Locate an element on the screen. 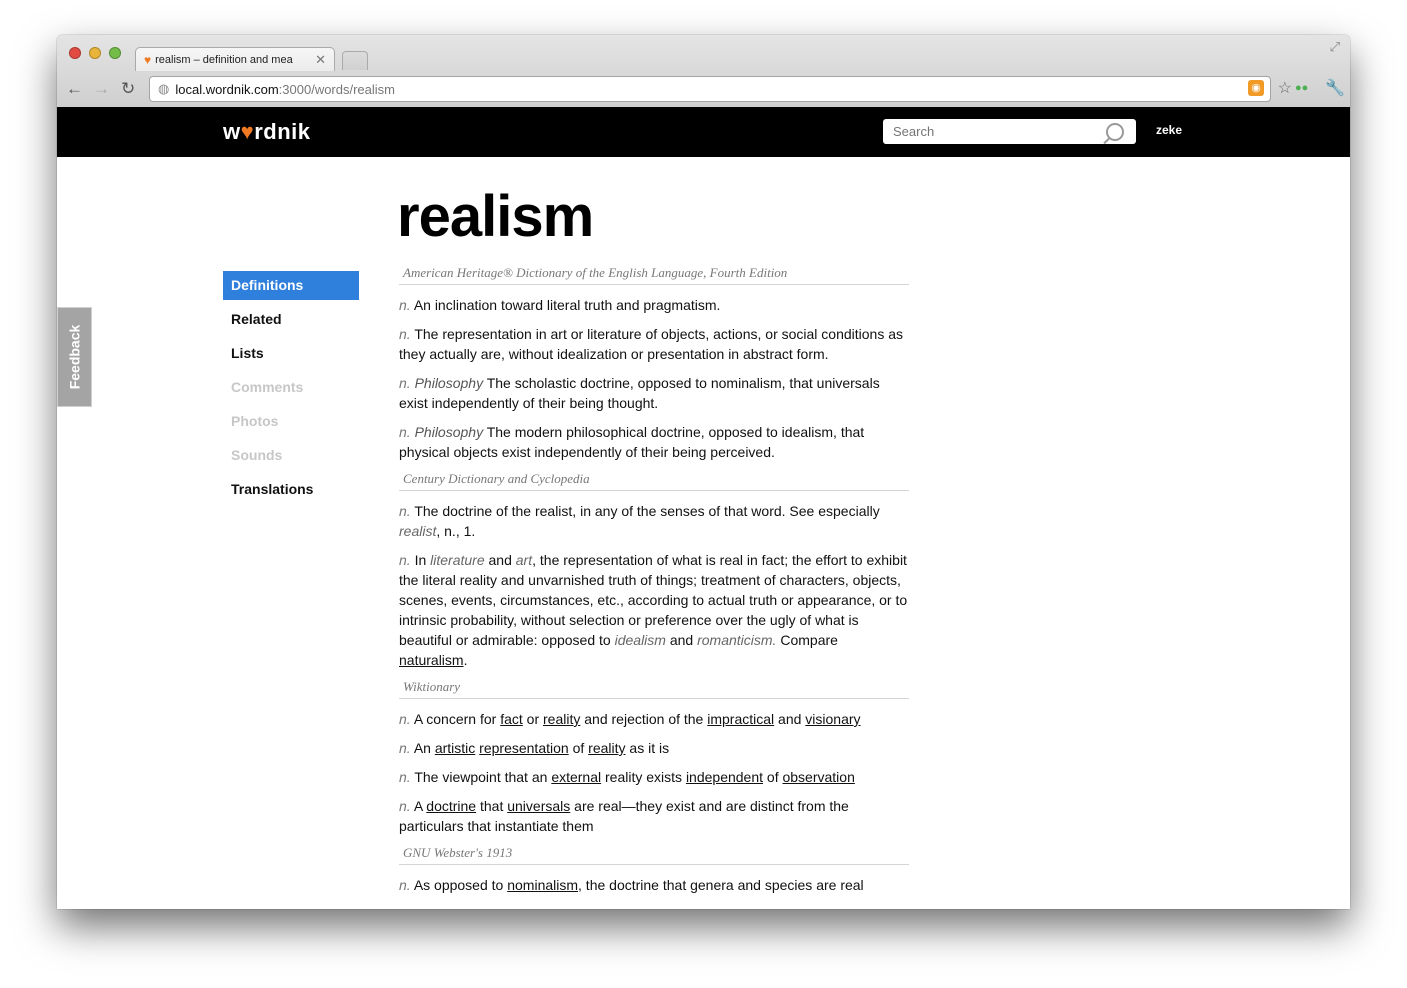 The width and height of the screenshot is (1407, 988). feedback-label: Feedback is located at coordinates (74, 357).